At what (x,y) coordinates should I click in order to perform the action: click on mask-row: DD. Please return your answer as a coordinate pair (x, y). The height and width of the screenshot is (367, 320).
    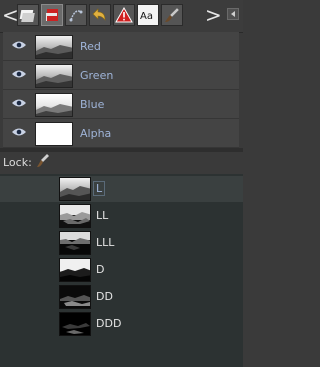
    Looking at the image, I should click on (121, 297).